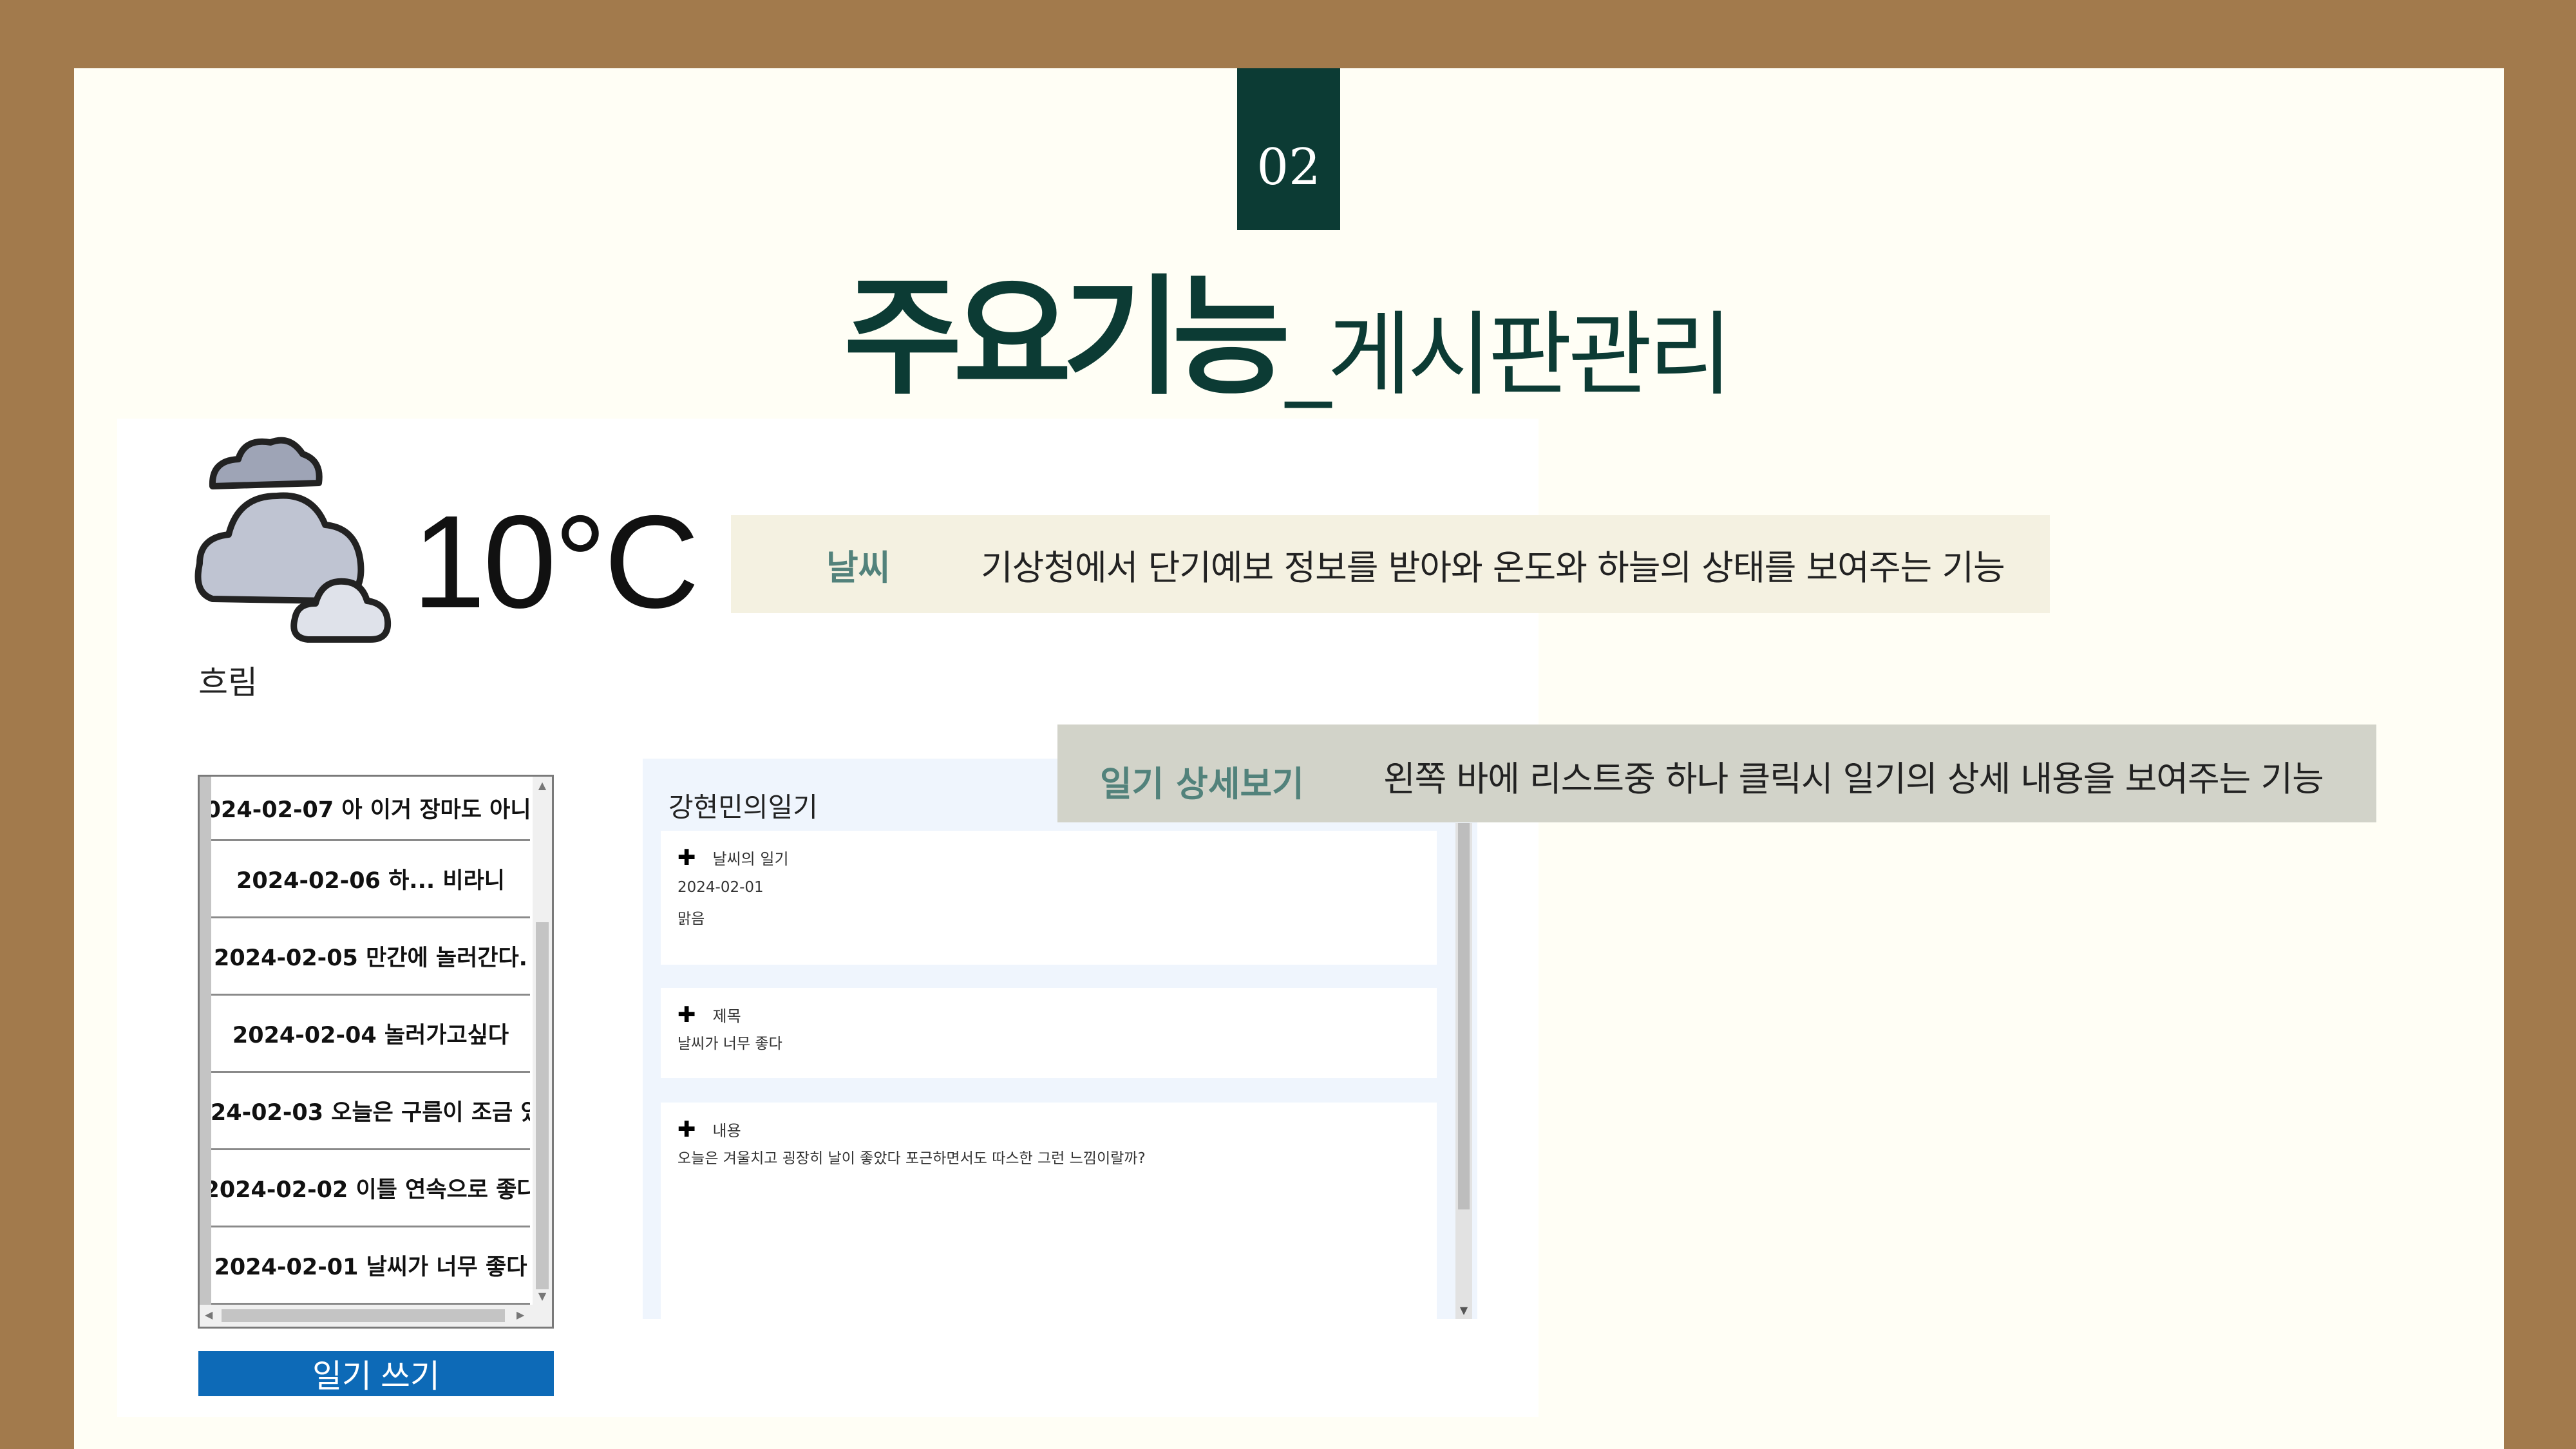 The image size is (2576, 1449). Describe the element at coordinates (206, 1052) in the screenshot. I see `list-left-rail` at that location.